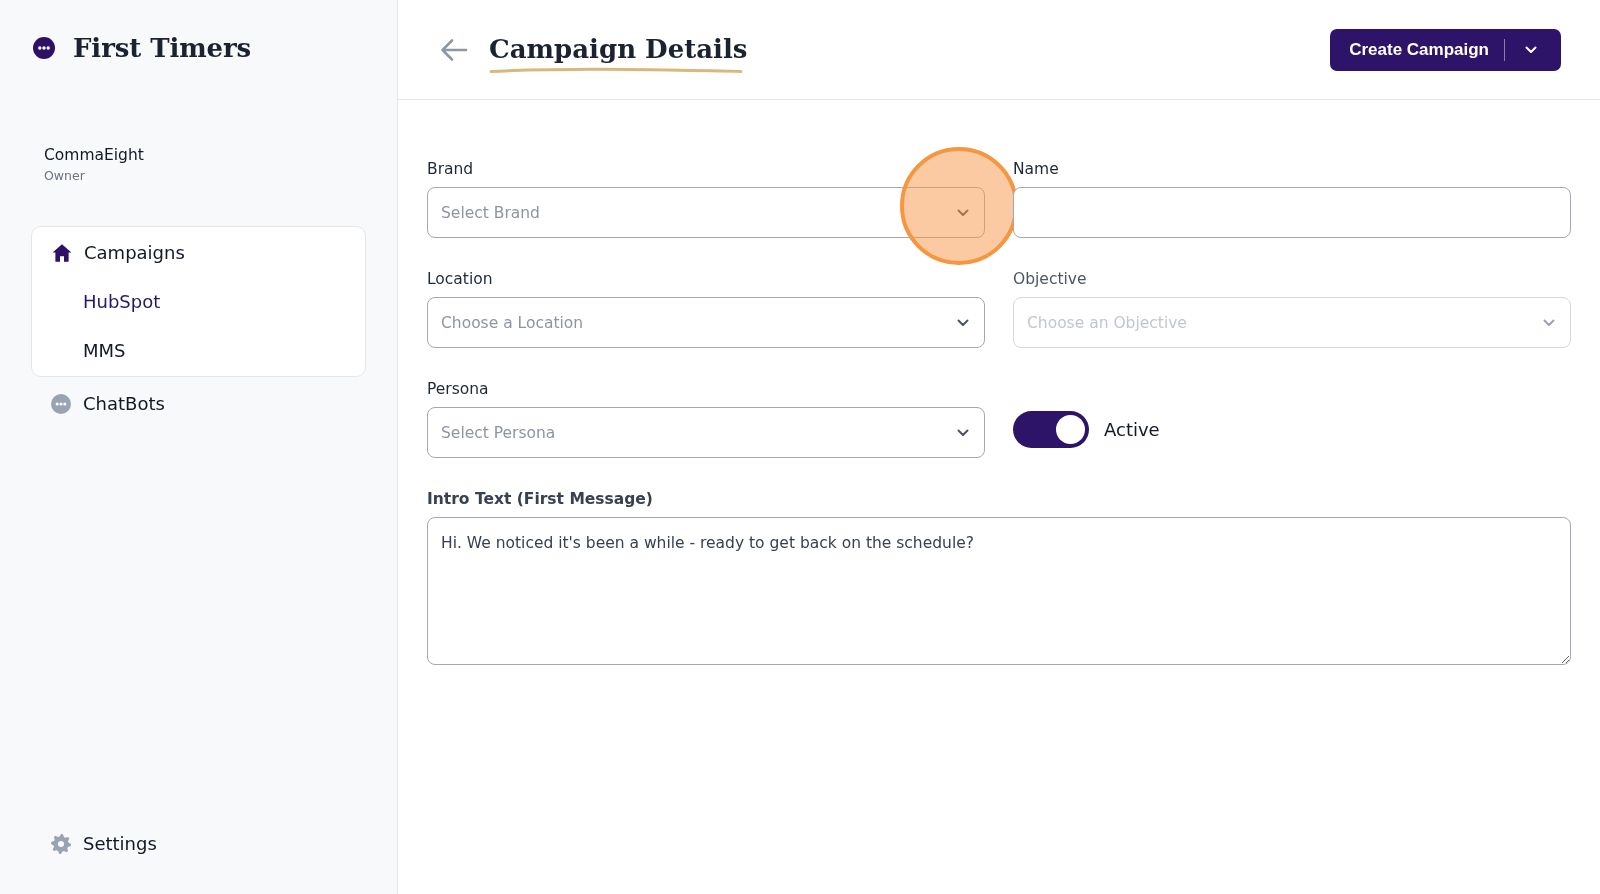 This screenshot has height=894, width=1600. Describe the element at coordinates (62, 252) in the screenshot. I see `home-icon` at that location.